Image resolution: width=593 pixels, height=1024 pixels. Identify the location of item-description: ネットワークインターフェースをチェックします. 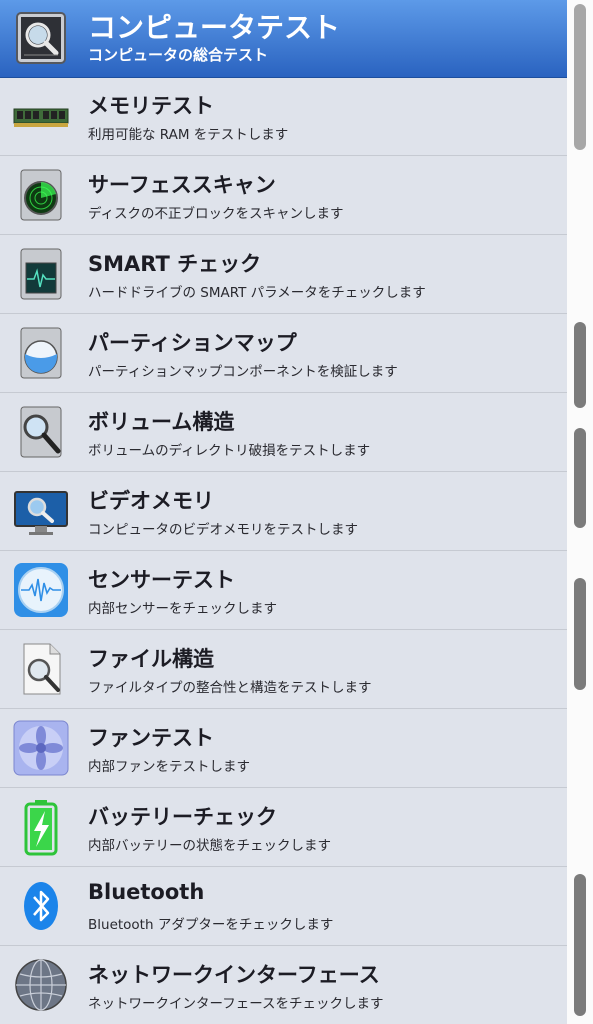
(236, 1004).